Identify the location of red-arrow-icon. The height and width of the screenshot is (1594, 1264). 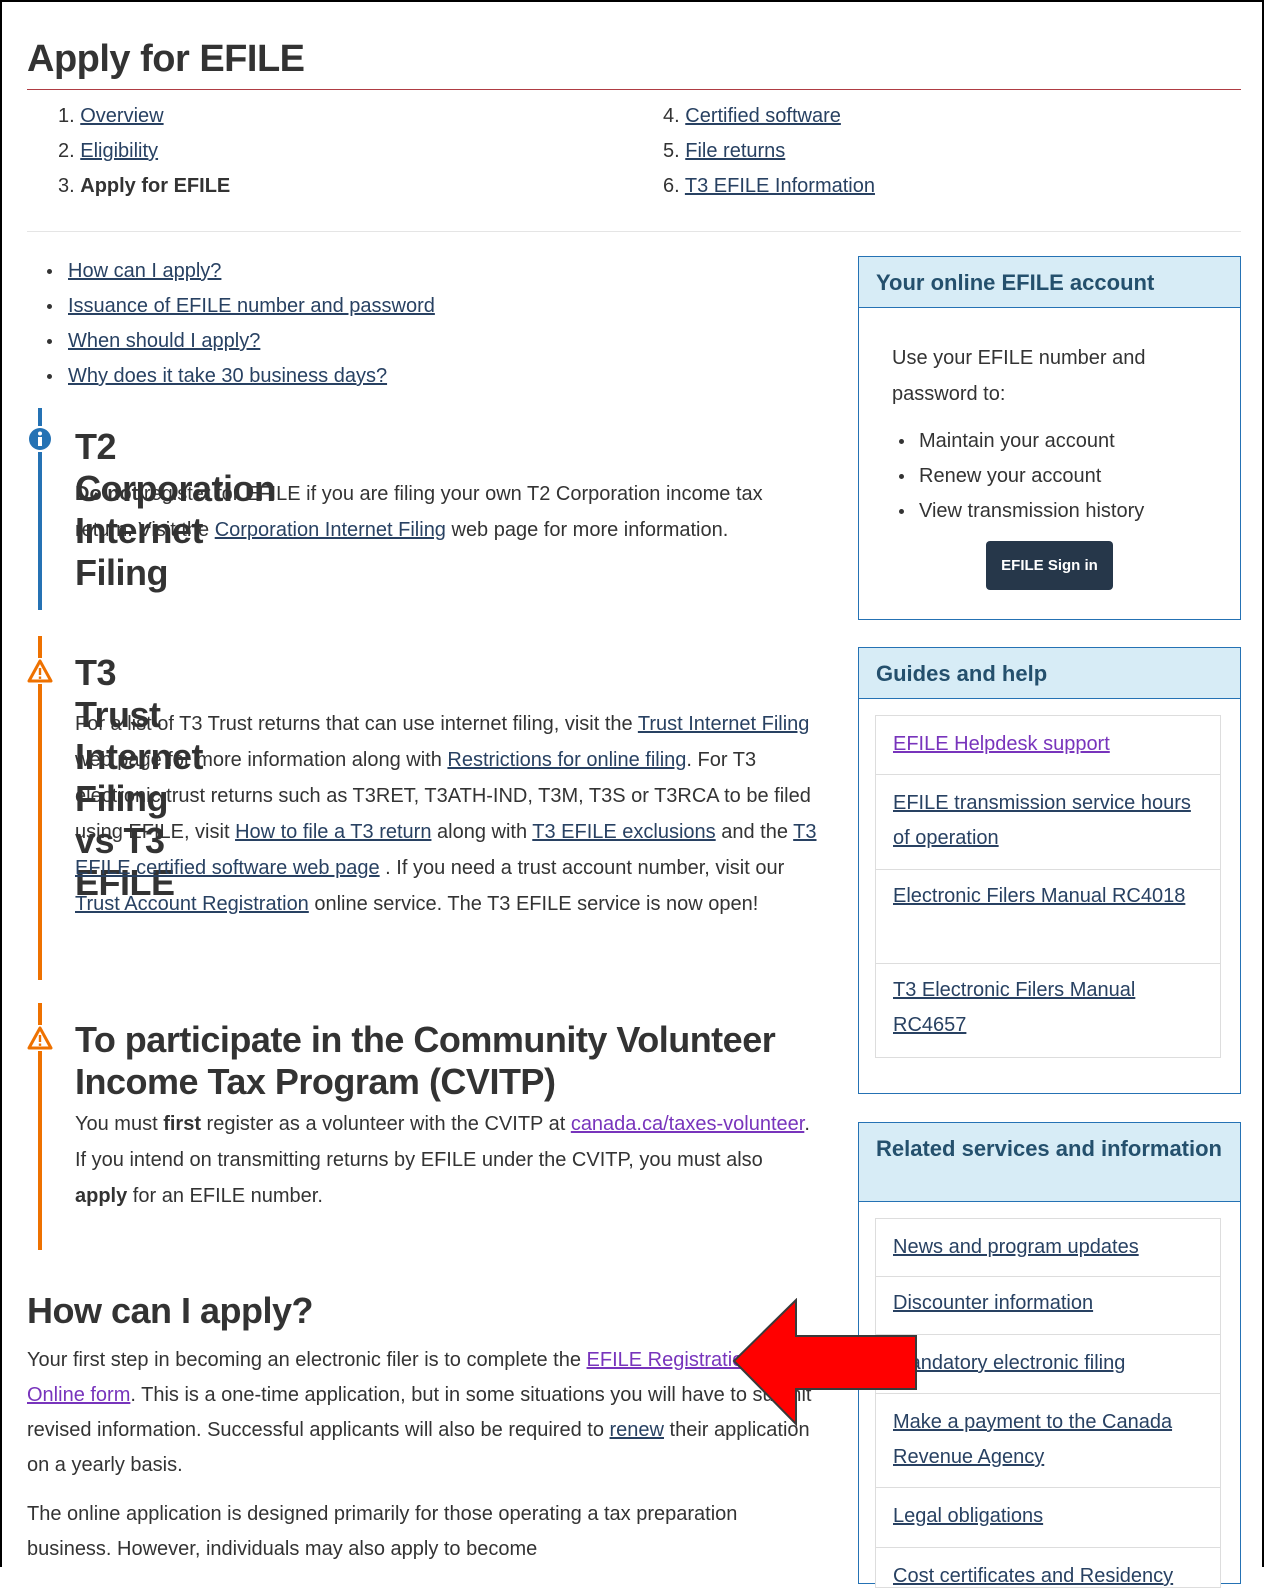
(824, 1362).